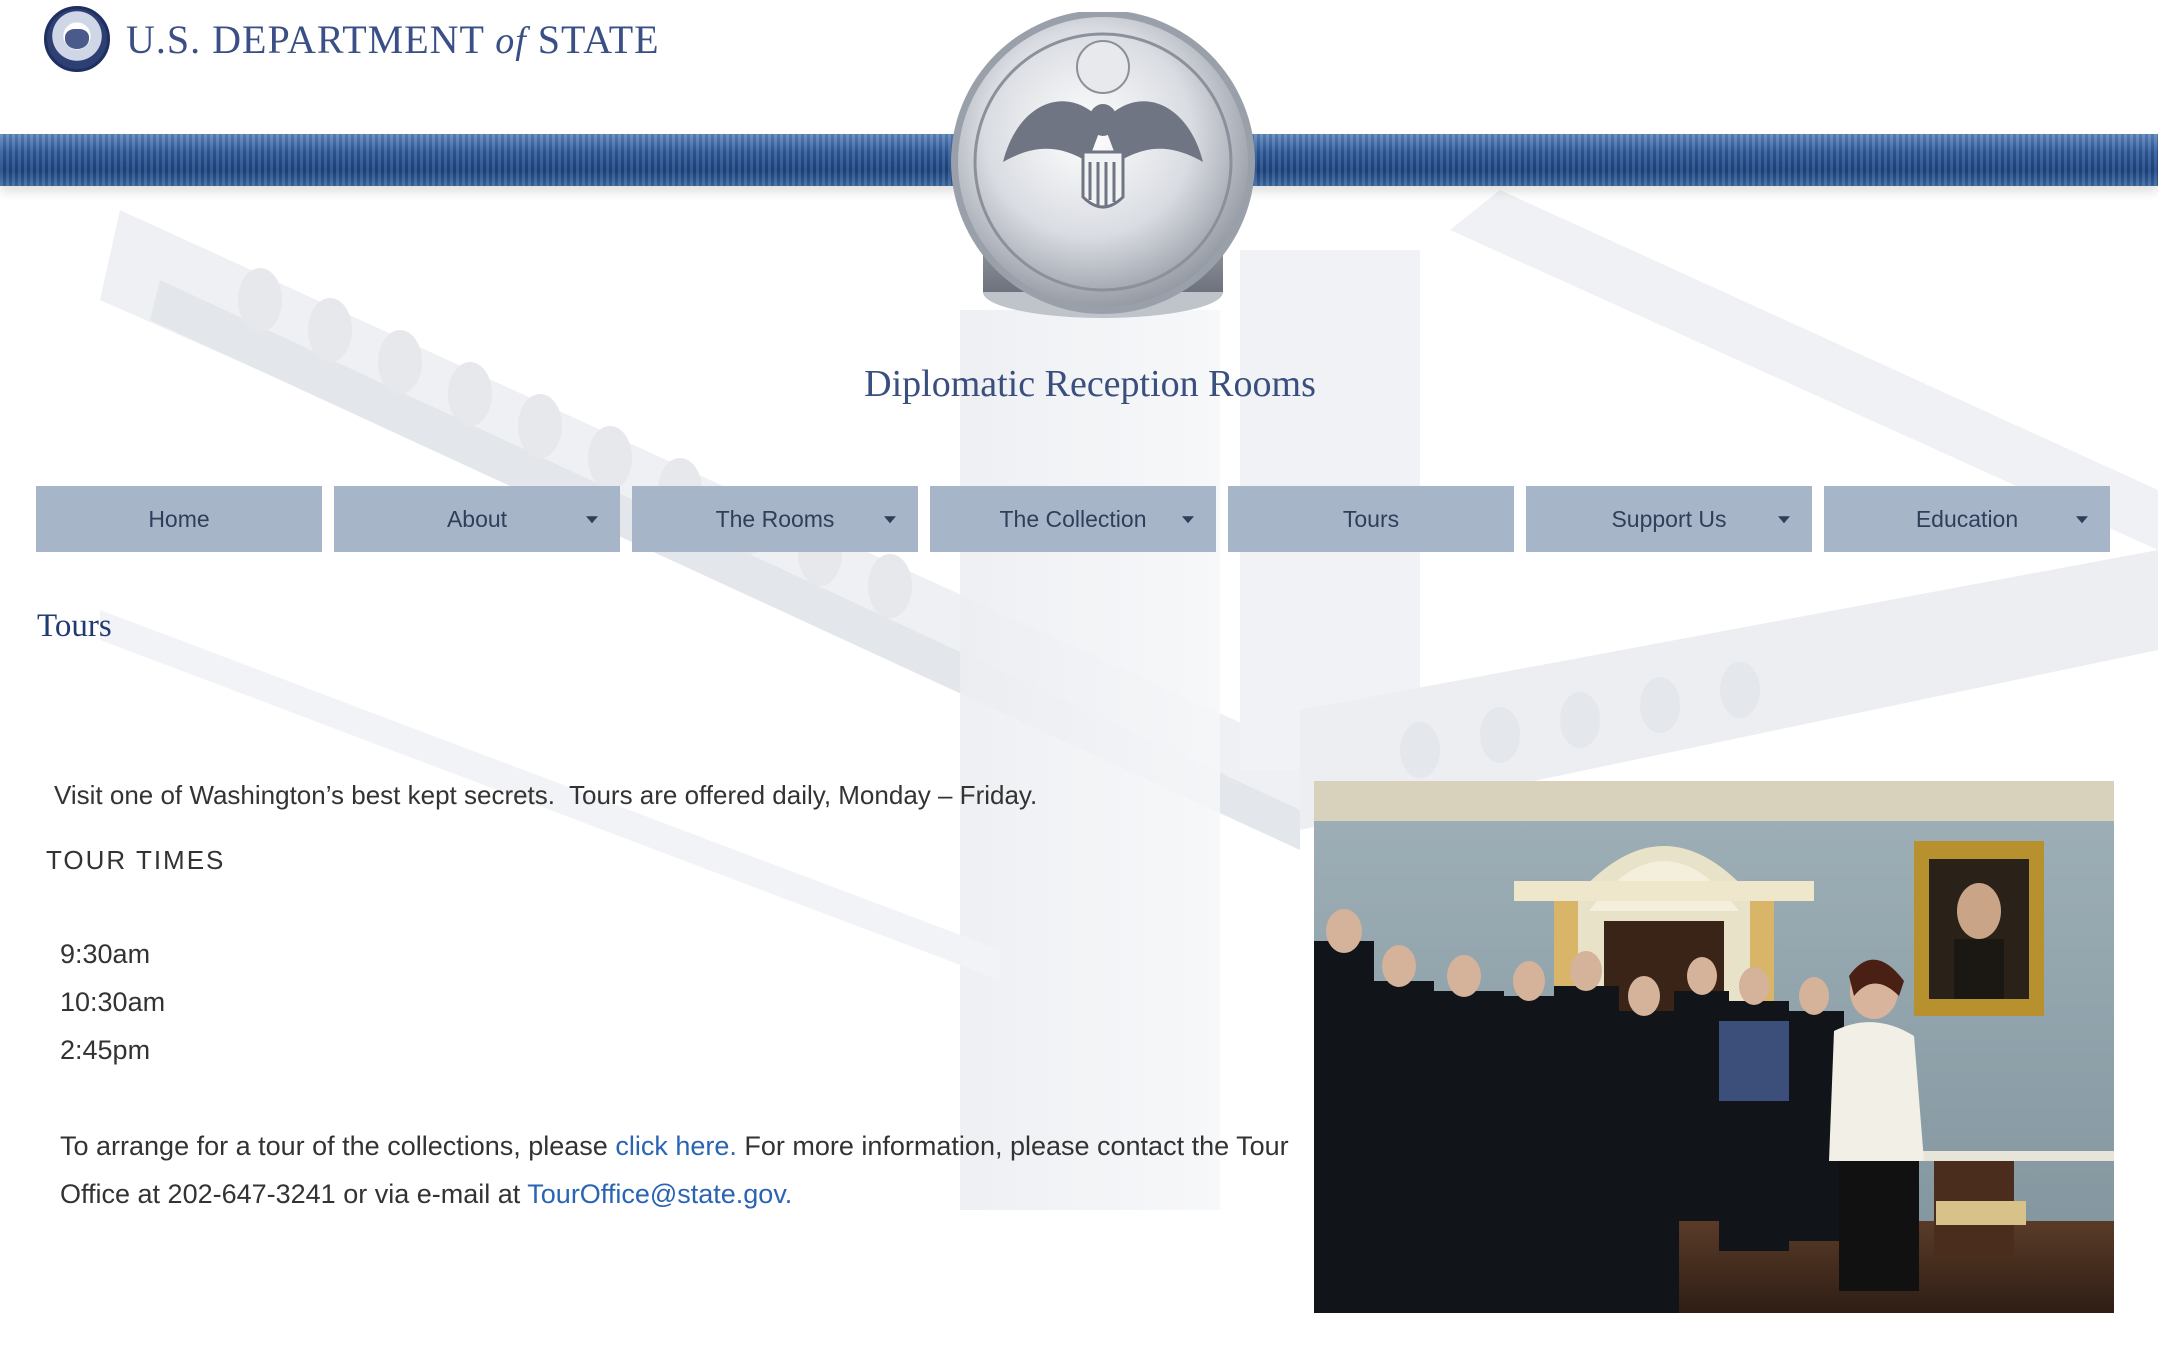  I want to click on tour-office-email-link: TourOffice@state.gov., so click(659, 1194).